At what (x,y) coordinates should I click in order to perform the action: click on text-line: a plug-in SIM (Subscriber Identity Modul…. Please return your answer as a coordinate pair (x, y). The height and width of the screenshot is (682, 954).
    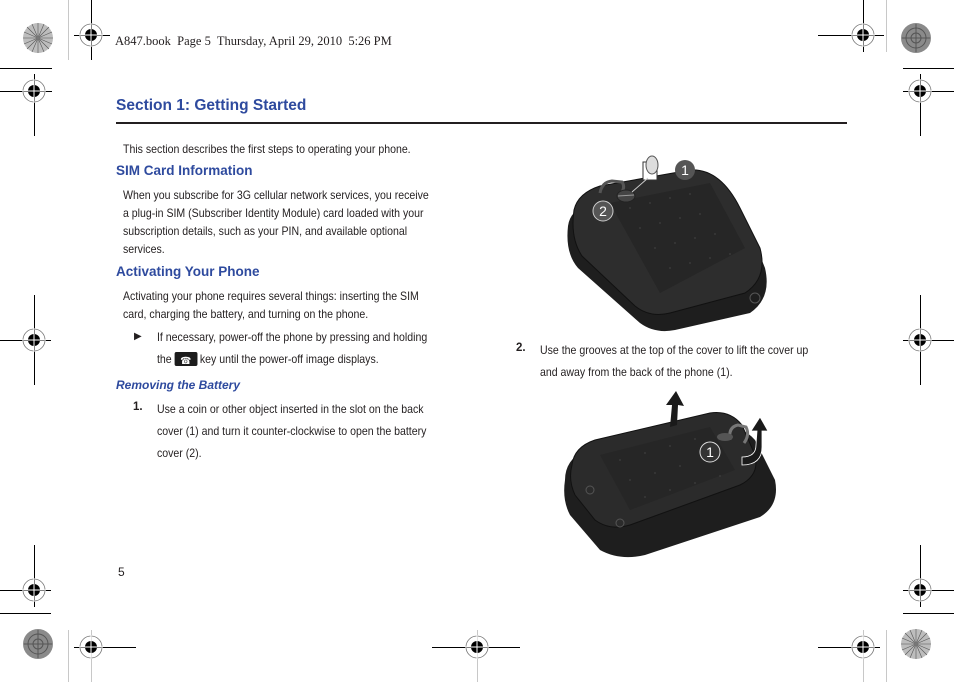
    Looking at the image, I should click on (273, 213).